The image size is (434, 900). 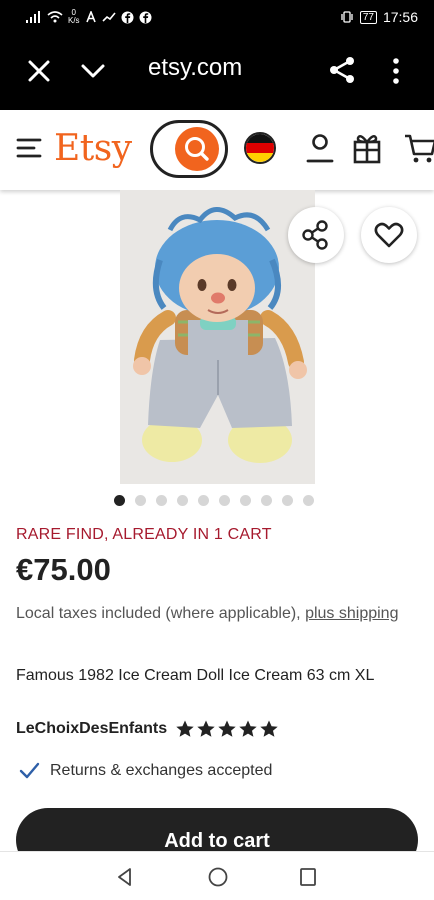 What do you see at coordinates (396, 71) in the screenshot?
I see `more-vertical-icon` at bounding box center [396, 71].